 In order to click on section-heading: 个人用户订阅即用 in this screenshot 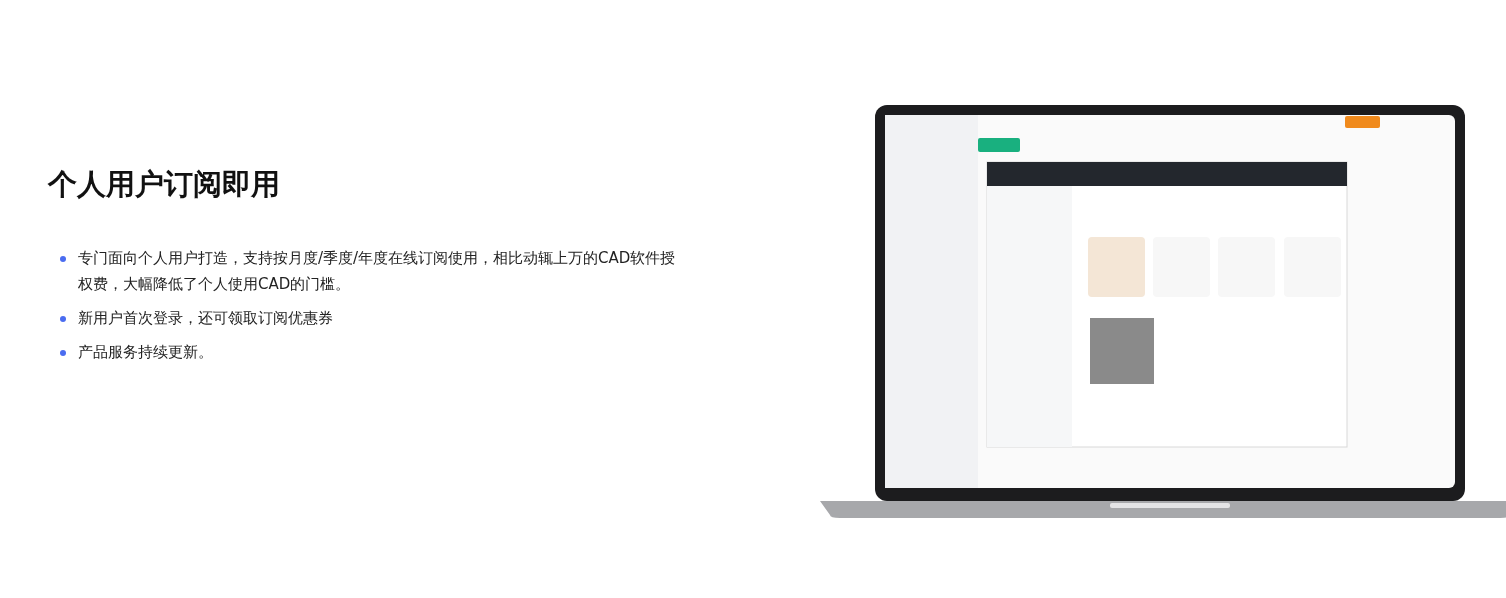, I will do `click(164, 184)`.